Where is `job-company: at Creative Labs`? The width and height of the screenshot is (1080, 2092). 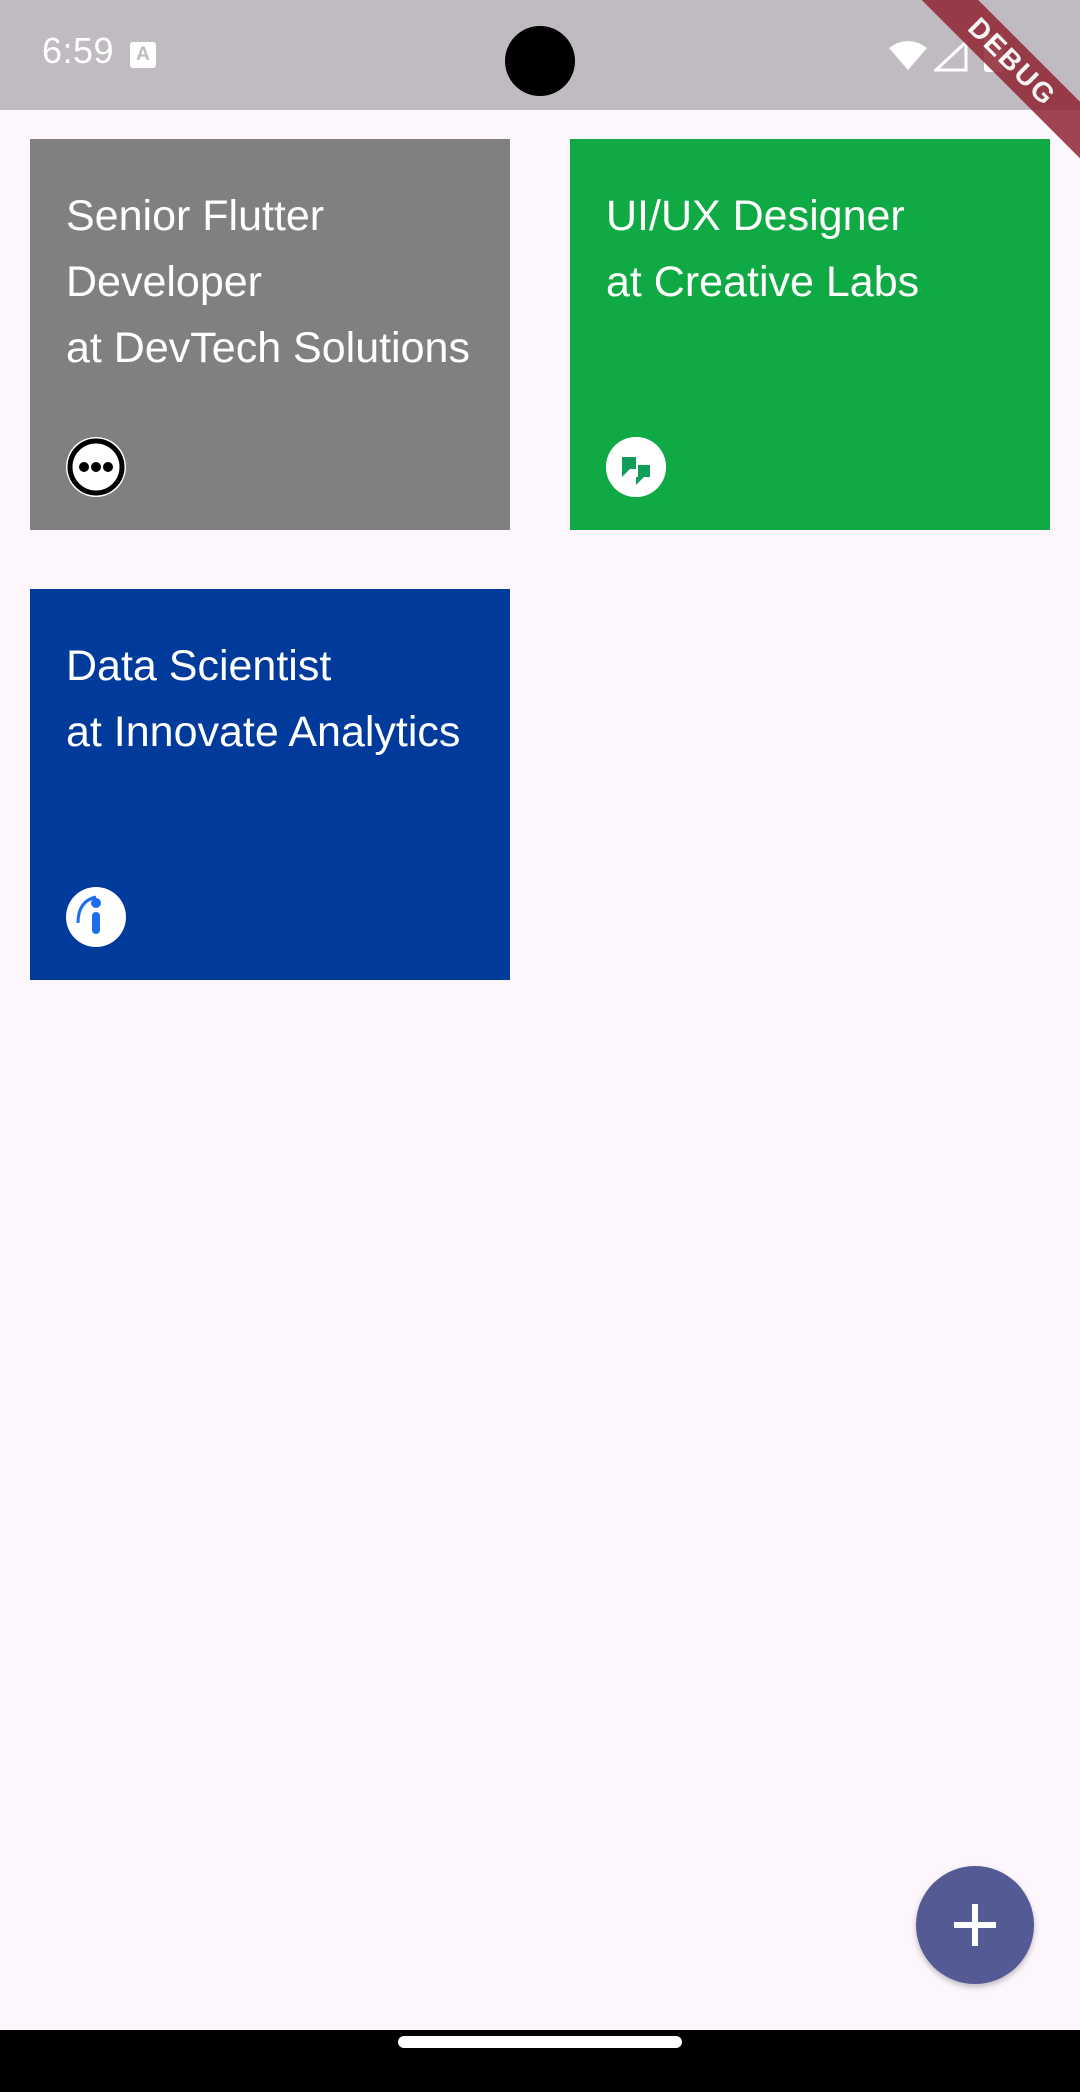
job-company: at Creative Labs is located at coordinates (763, 282).